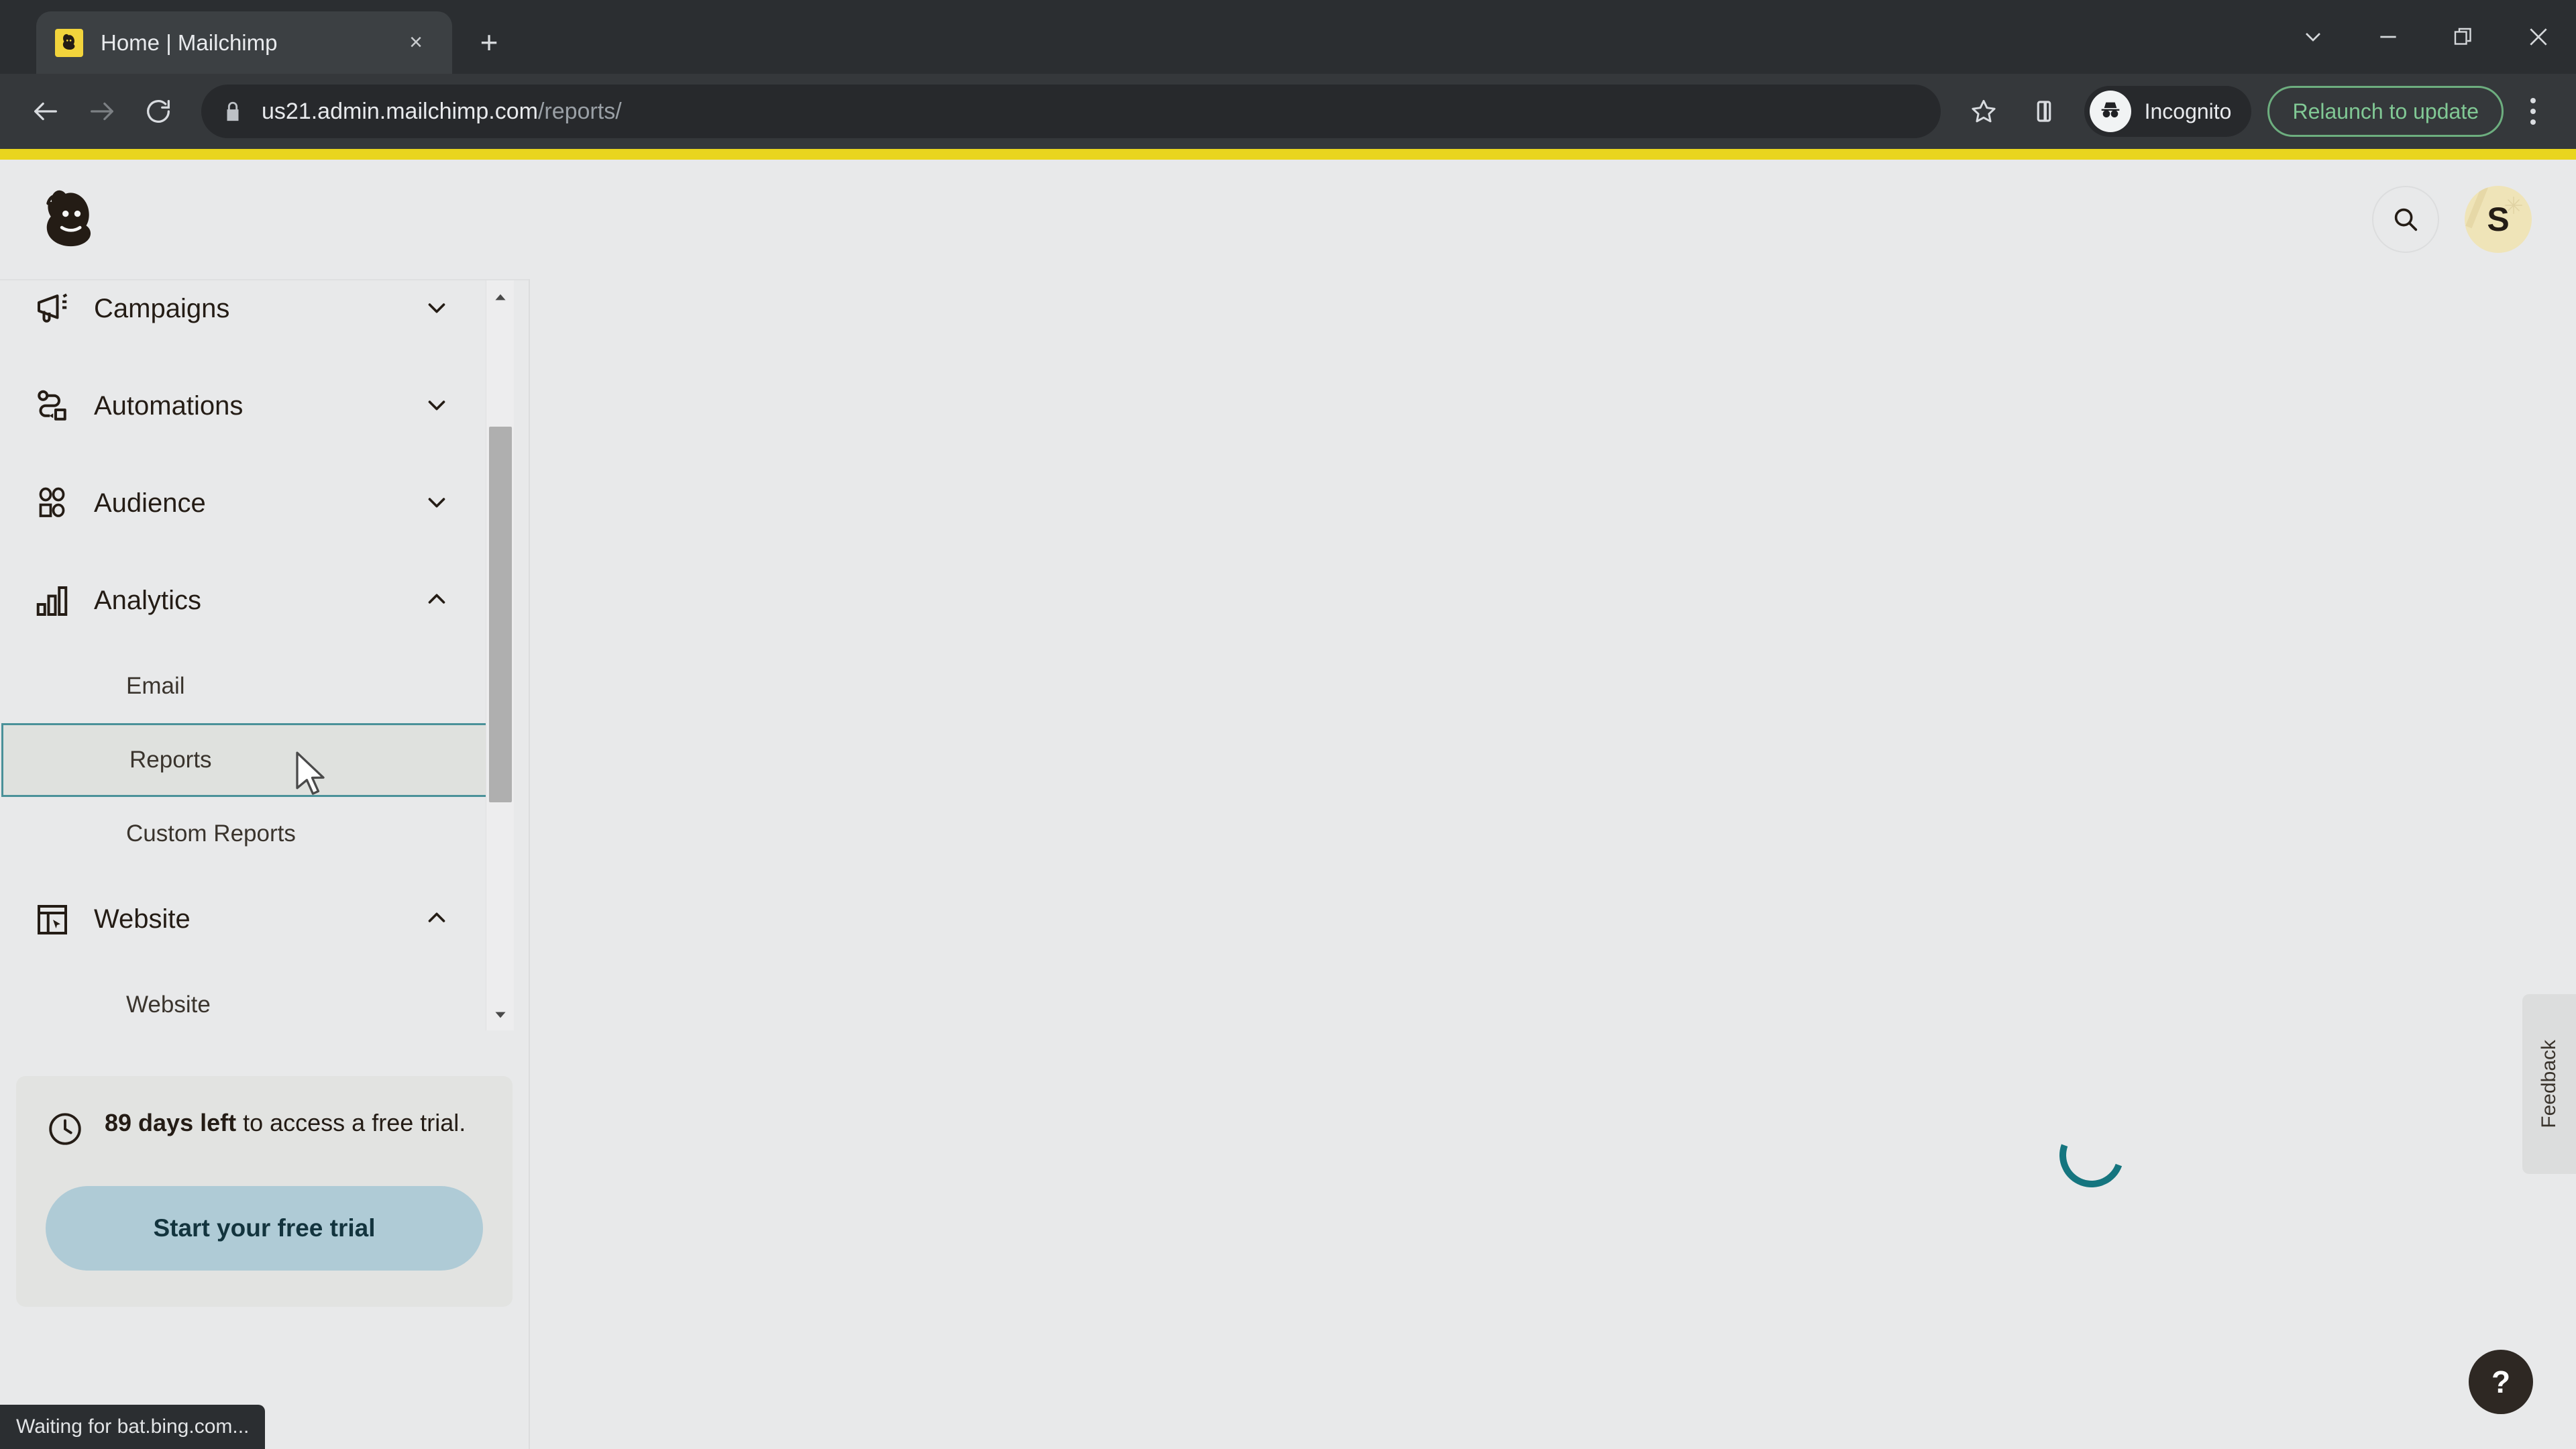 Image resolution: width=2576 pixels, height=1449 pixels. Describe the element at coordinates (2385, 111) in the screenshot. I see `relaunch-to-update-button: Relaunch to update` at that location.